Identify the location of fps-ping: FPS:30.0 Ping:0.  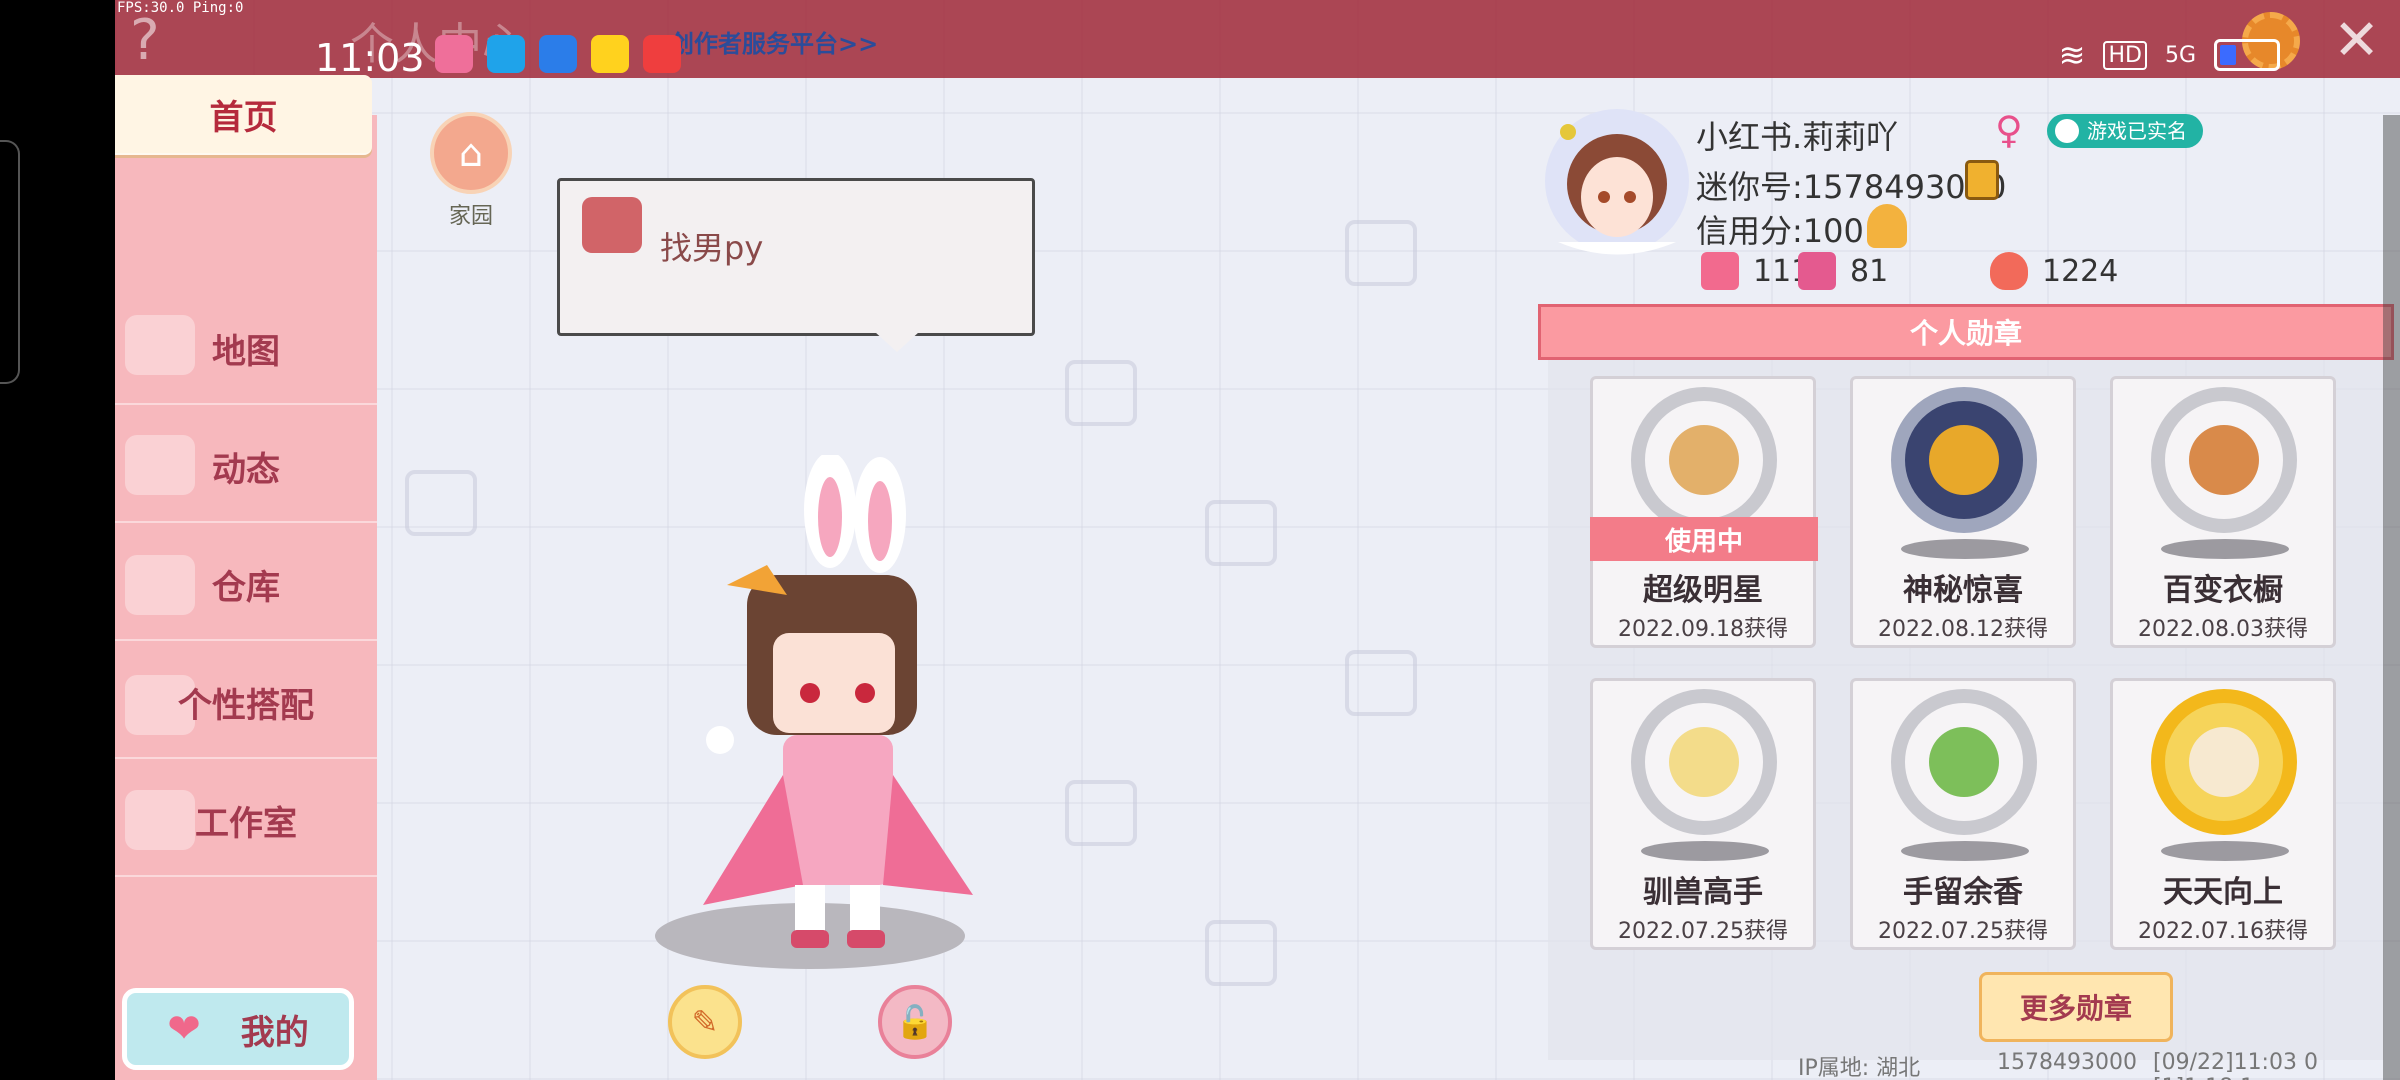
(180, 8).